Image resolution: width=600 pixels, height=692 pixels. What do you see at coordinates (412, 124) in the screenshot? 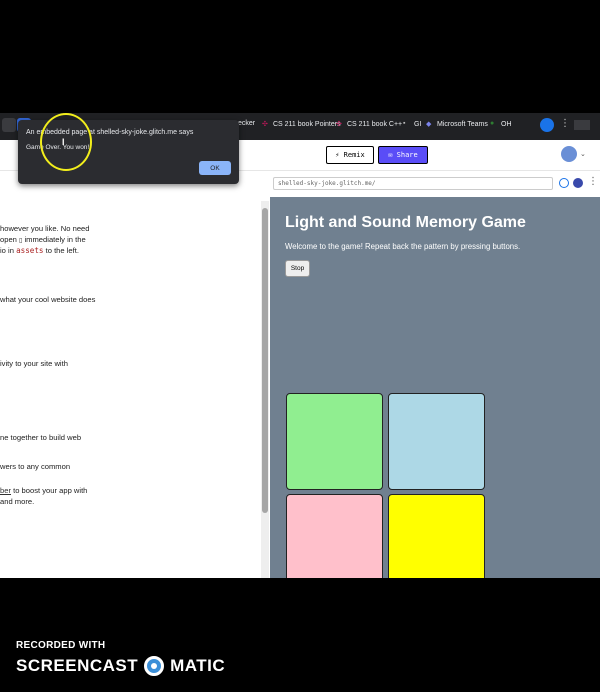
I see `bookmark-item: ▪ GI` at bounding box center [412, 124].